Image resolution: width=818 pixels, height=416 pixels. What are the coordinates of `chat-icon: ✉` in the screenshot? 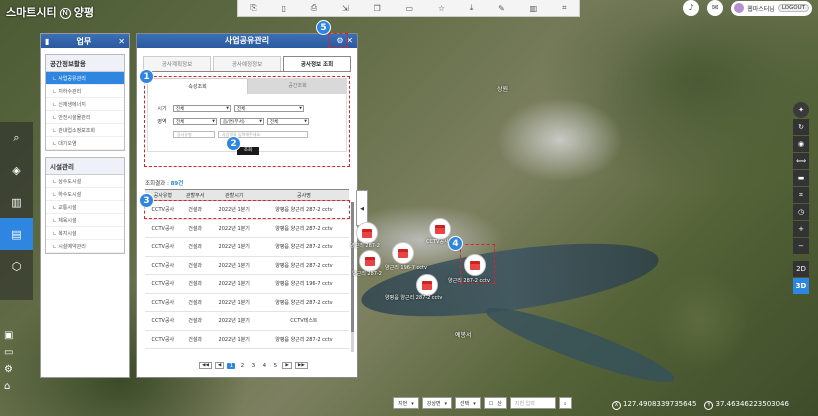 It's located at (715, 8).